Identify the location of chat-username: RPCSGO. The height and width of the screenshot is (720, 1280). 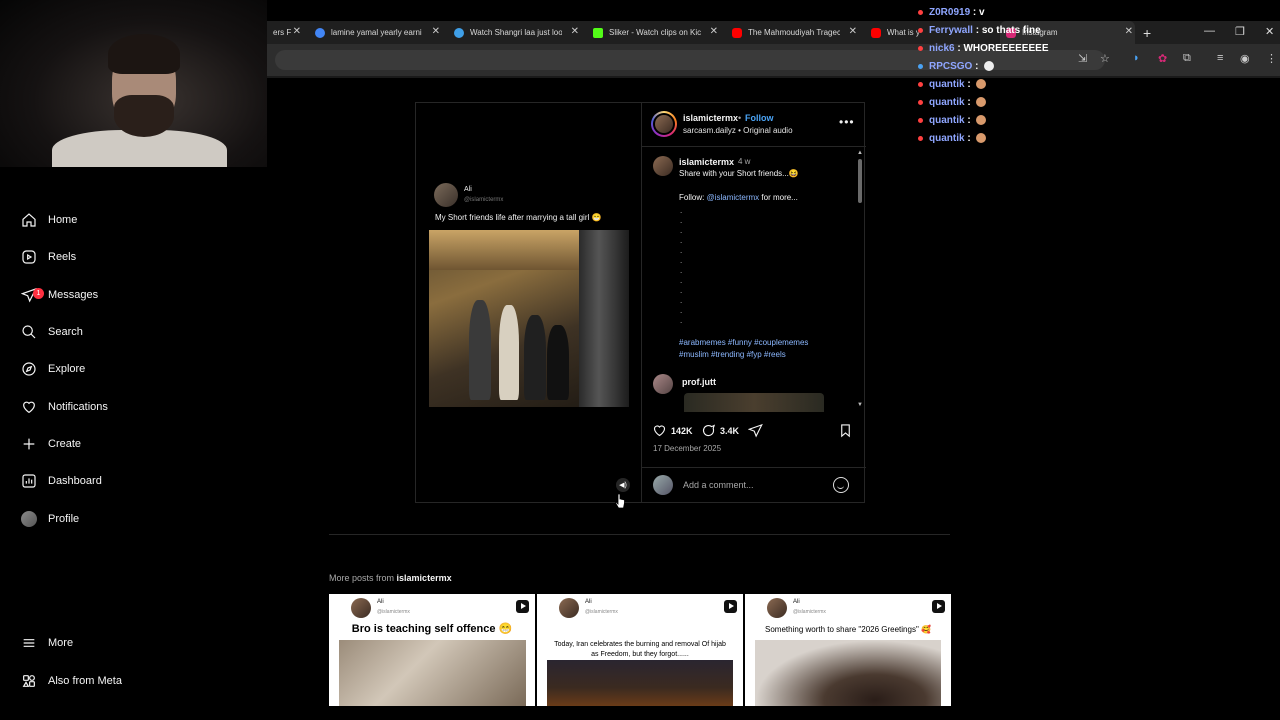
(951, 66).